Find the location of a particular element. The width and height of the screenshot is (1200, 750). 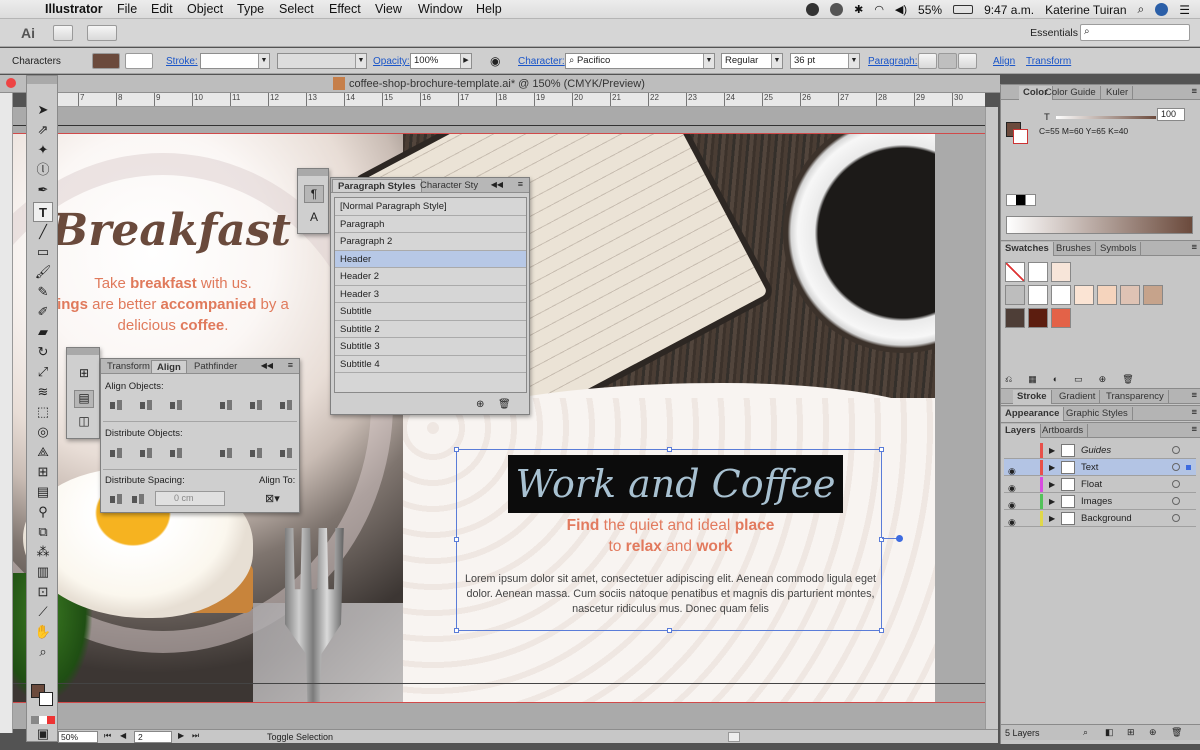

workspace-switcher: Essentials is located at coordinates (1054, 33).